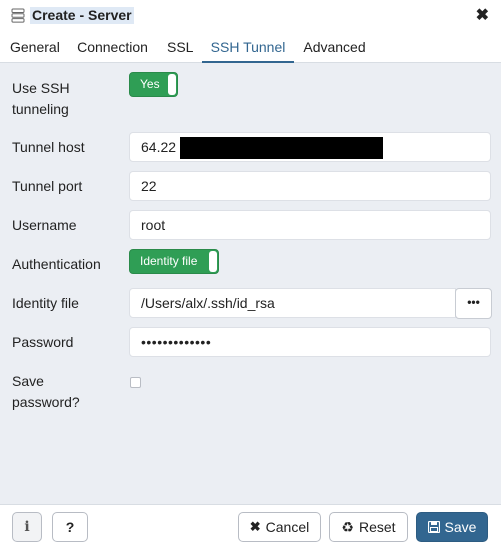 The width and height of the screenshot is (501, 544). Describe the element at coordinates (281, 148) in the screenshot. I see `redaction-bar` at that location.